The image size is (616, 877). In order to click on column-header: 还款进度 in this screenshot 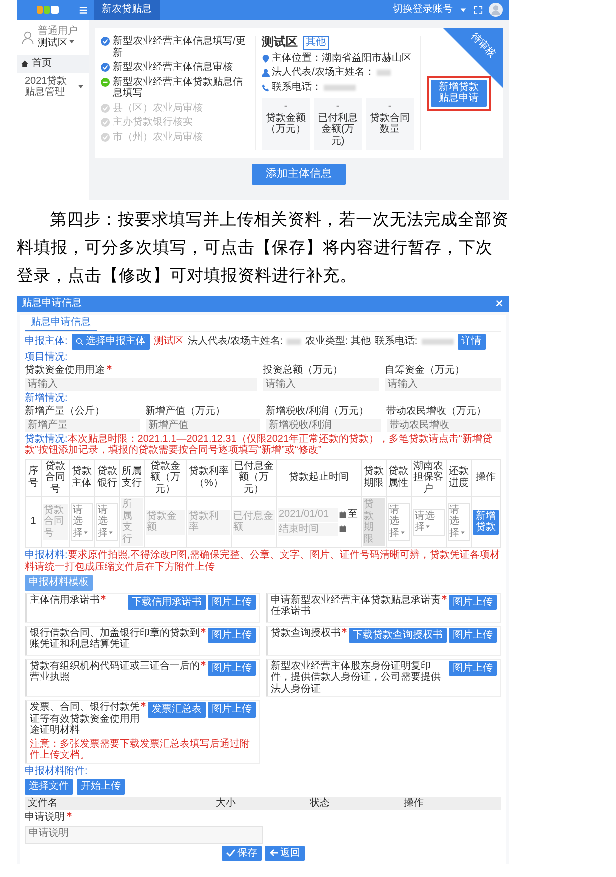, I will do `click(459, 478)`.